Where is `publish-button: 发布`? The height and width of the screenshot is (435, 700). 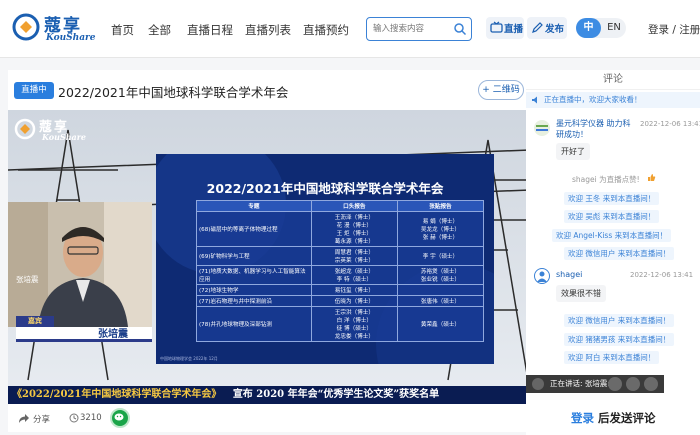
publish-button: 发布 is located at coordinates (547, 28).